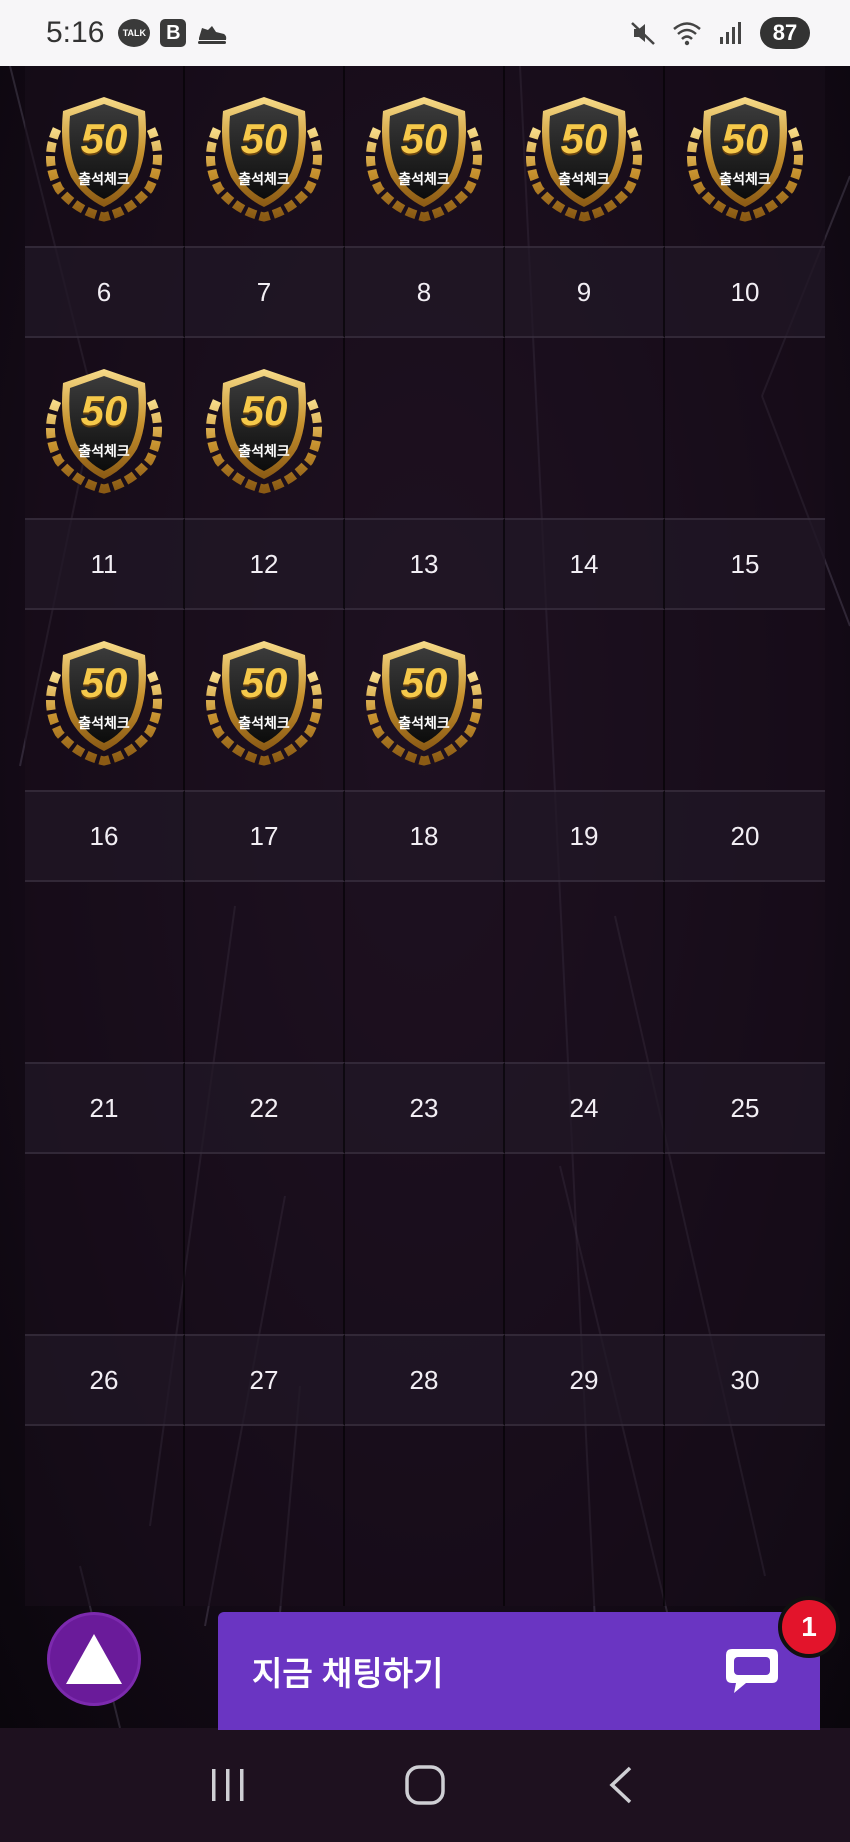  What do you see at coordinates (745, 564) in the screenshot?
I see `calendar-date: 15` at bounding box center [745, 564].